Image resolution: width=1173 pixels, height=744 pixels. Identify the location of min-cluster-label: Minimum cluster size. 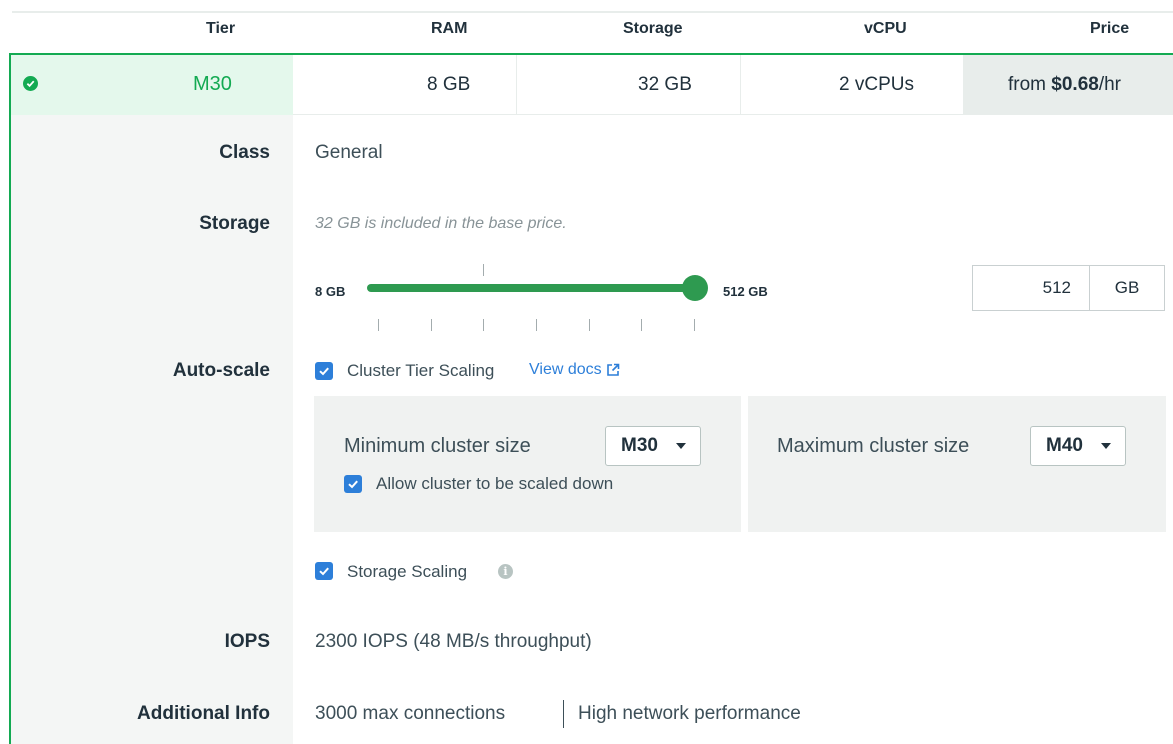
(437, 446).